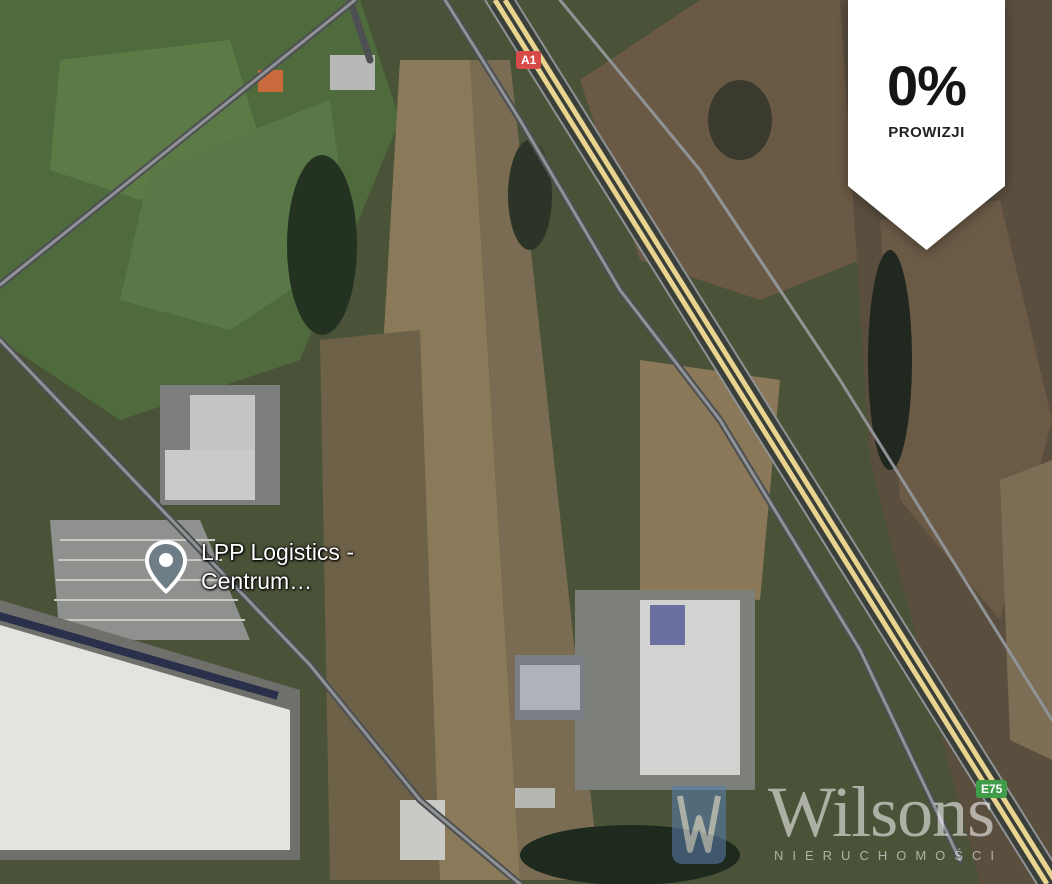 The height and width of the screenshot is (884, 1052). I want to click on promo-badge: 0% PROWIZJI, so click(926, 125).